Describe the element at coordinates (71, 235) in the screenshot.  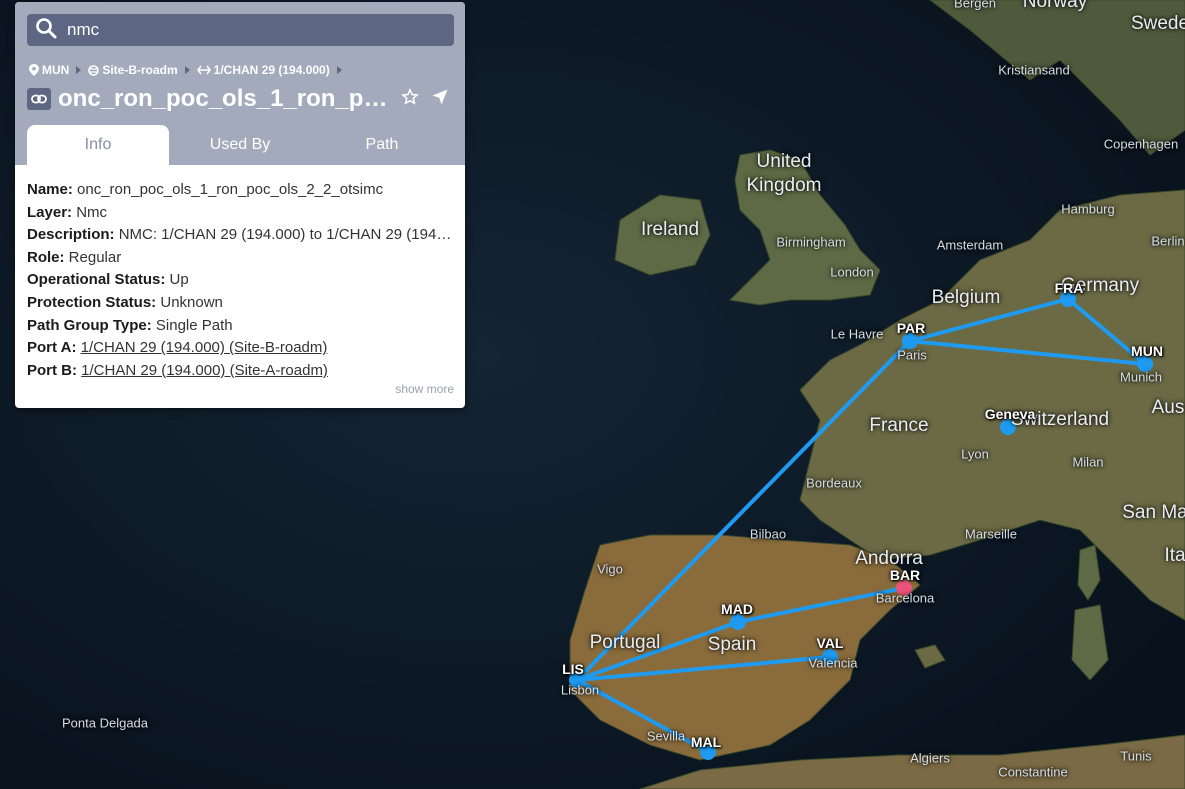
I see `info-key: Description:` at that location.